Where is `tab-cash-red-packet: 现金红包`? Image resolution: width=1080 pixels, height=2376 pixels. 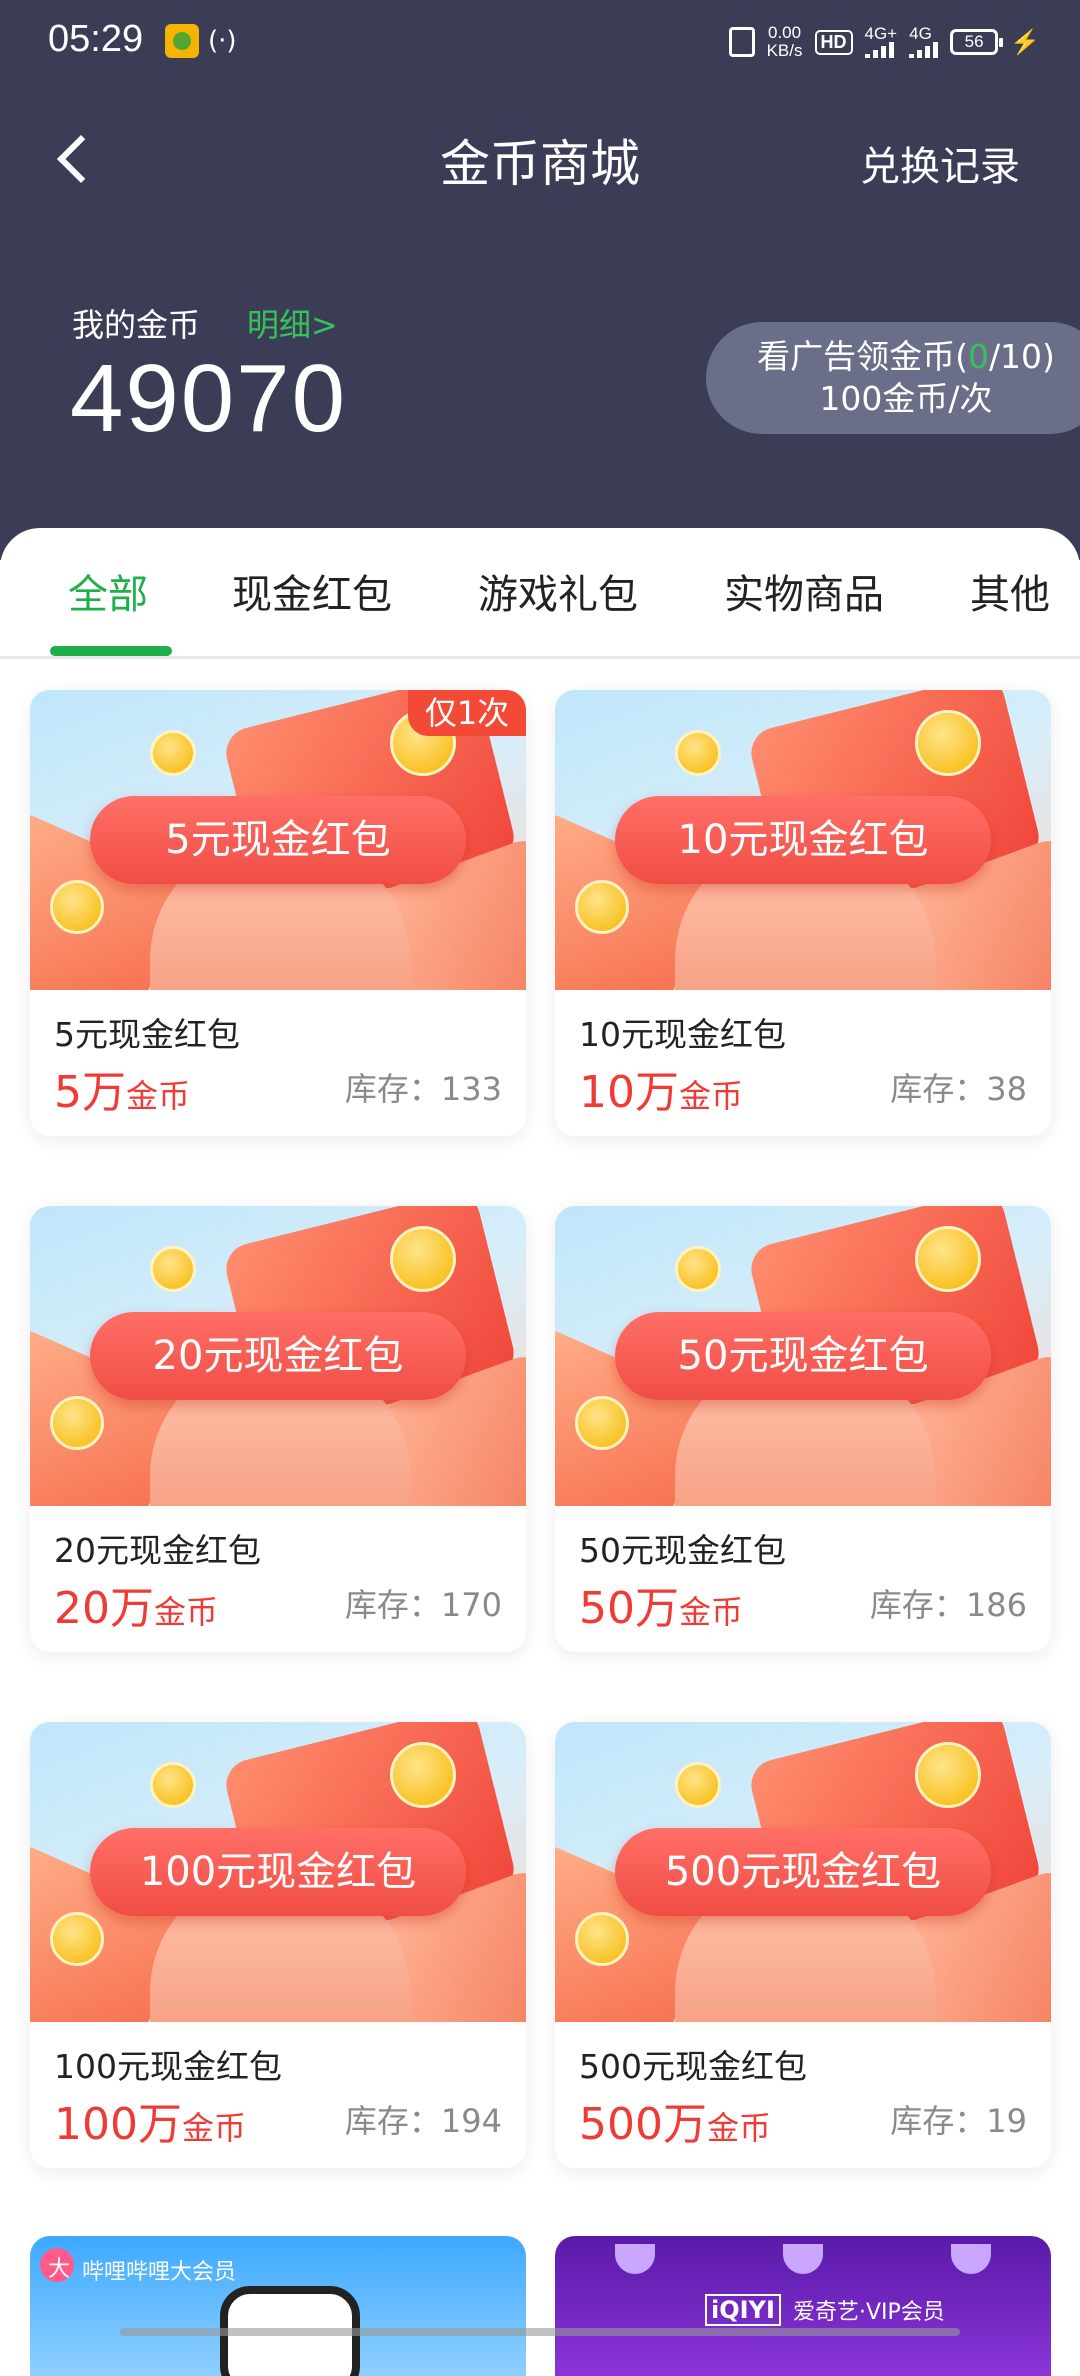
tab-cash-red-packet: 现金红包 is located at coordinates (312, 591).